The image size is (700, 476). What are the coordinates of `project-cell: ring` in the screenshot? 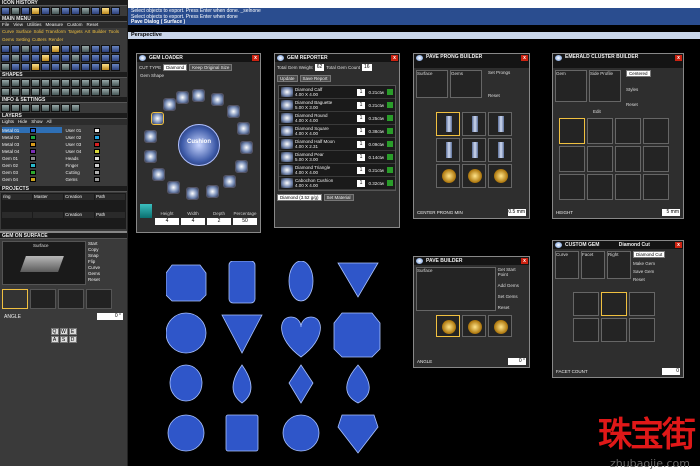 It's located at (17, 197).